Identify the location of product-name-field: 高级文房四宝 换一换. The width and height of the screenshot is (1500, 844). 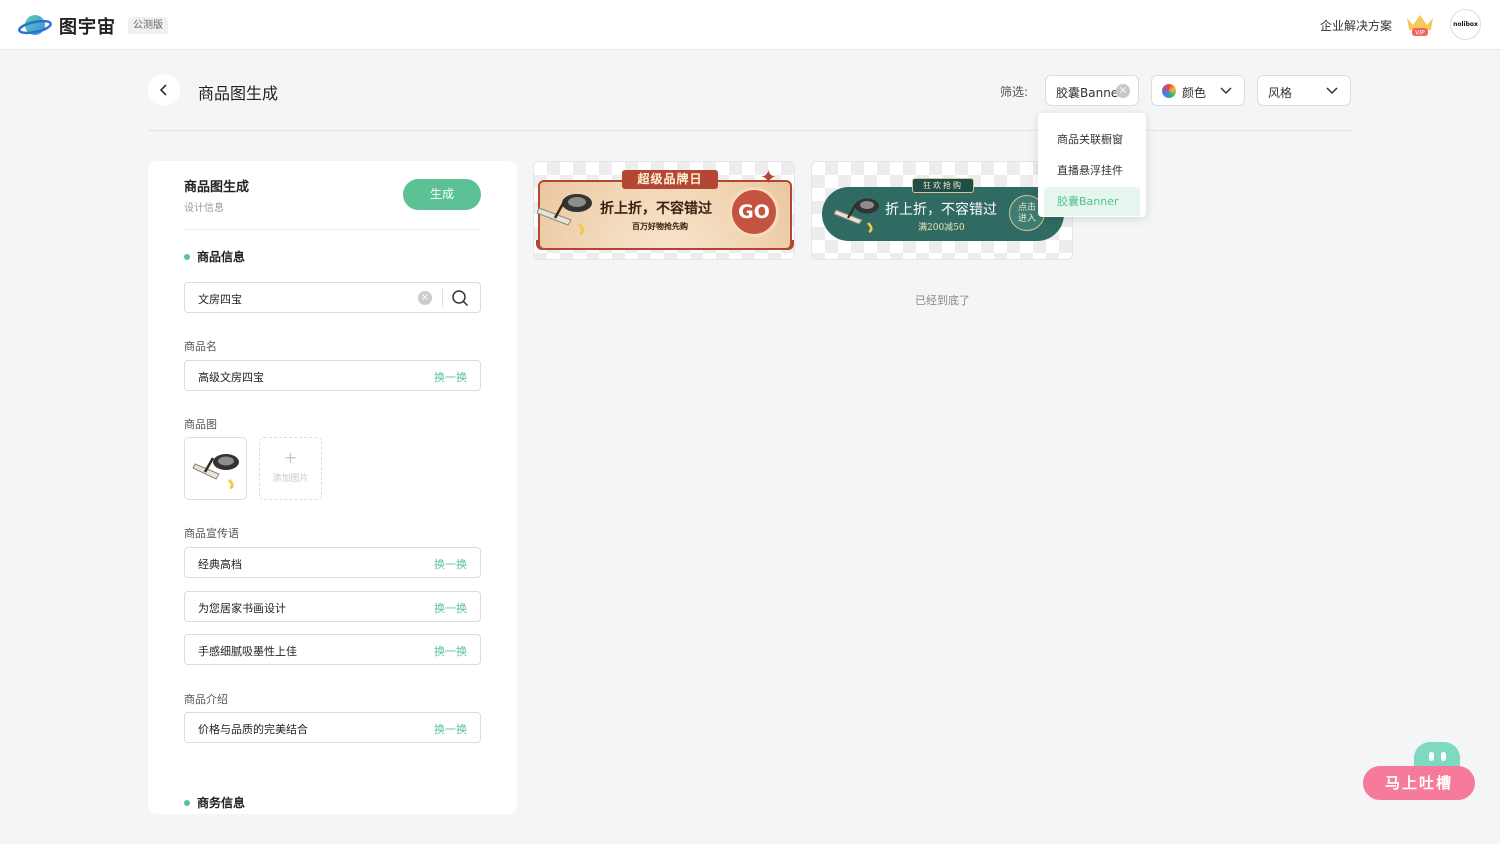
(332, 375).